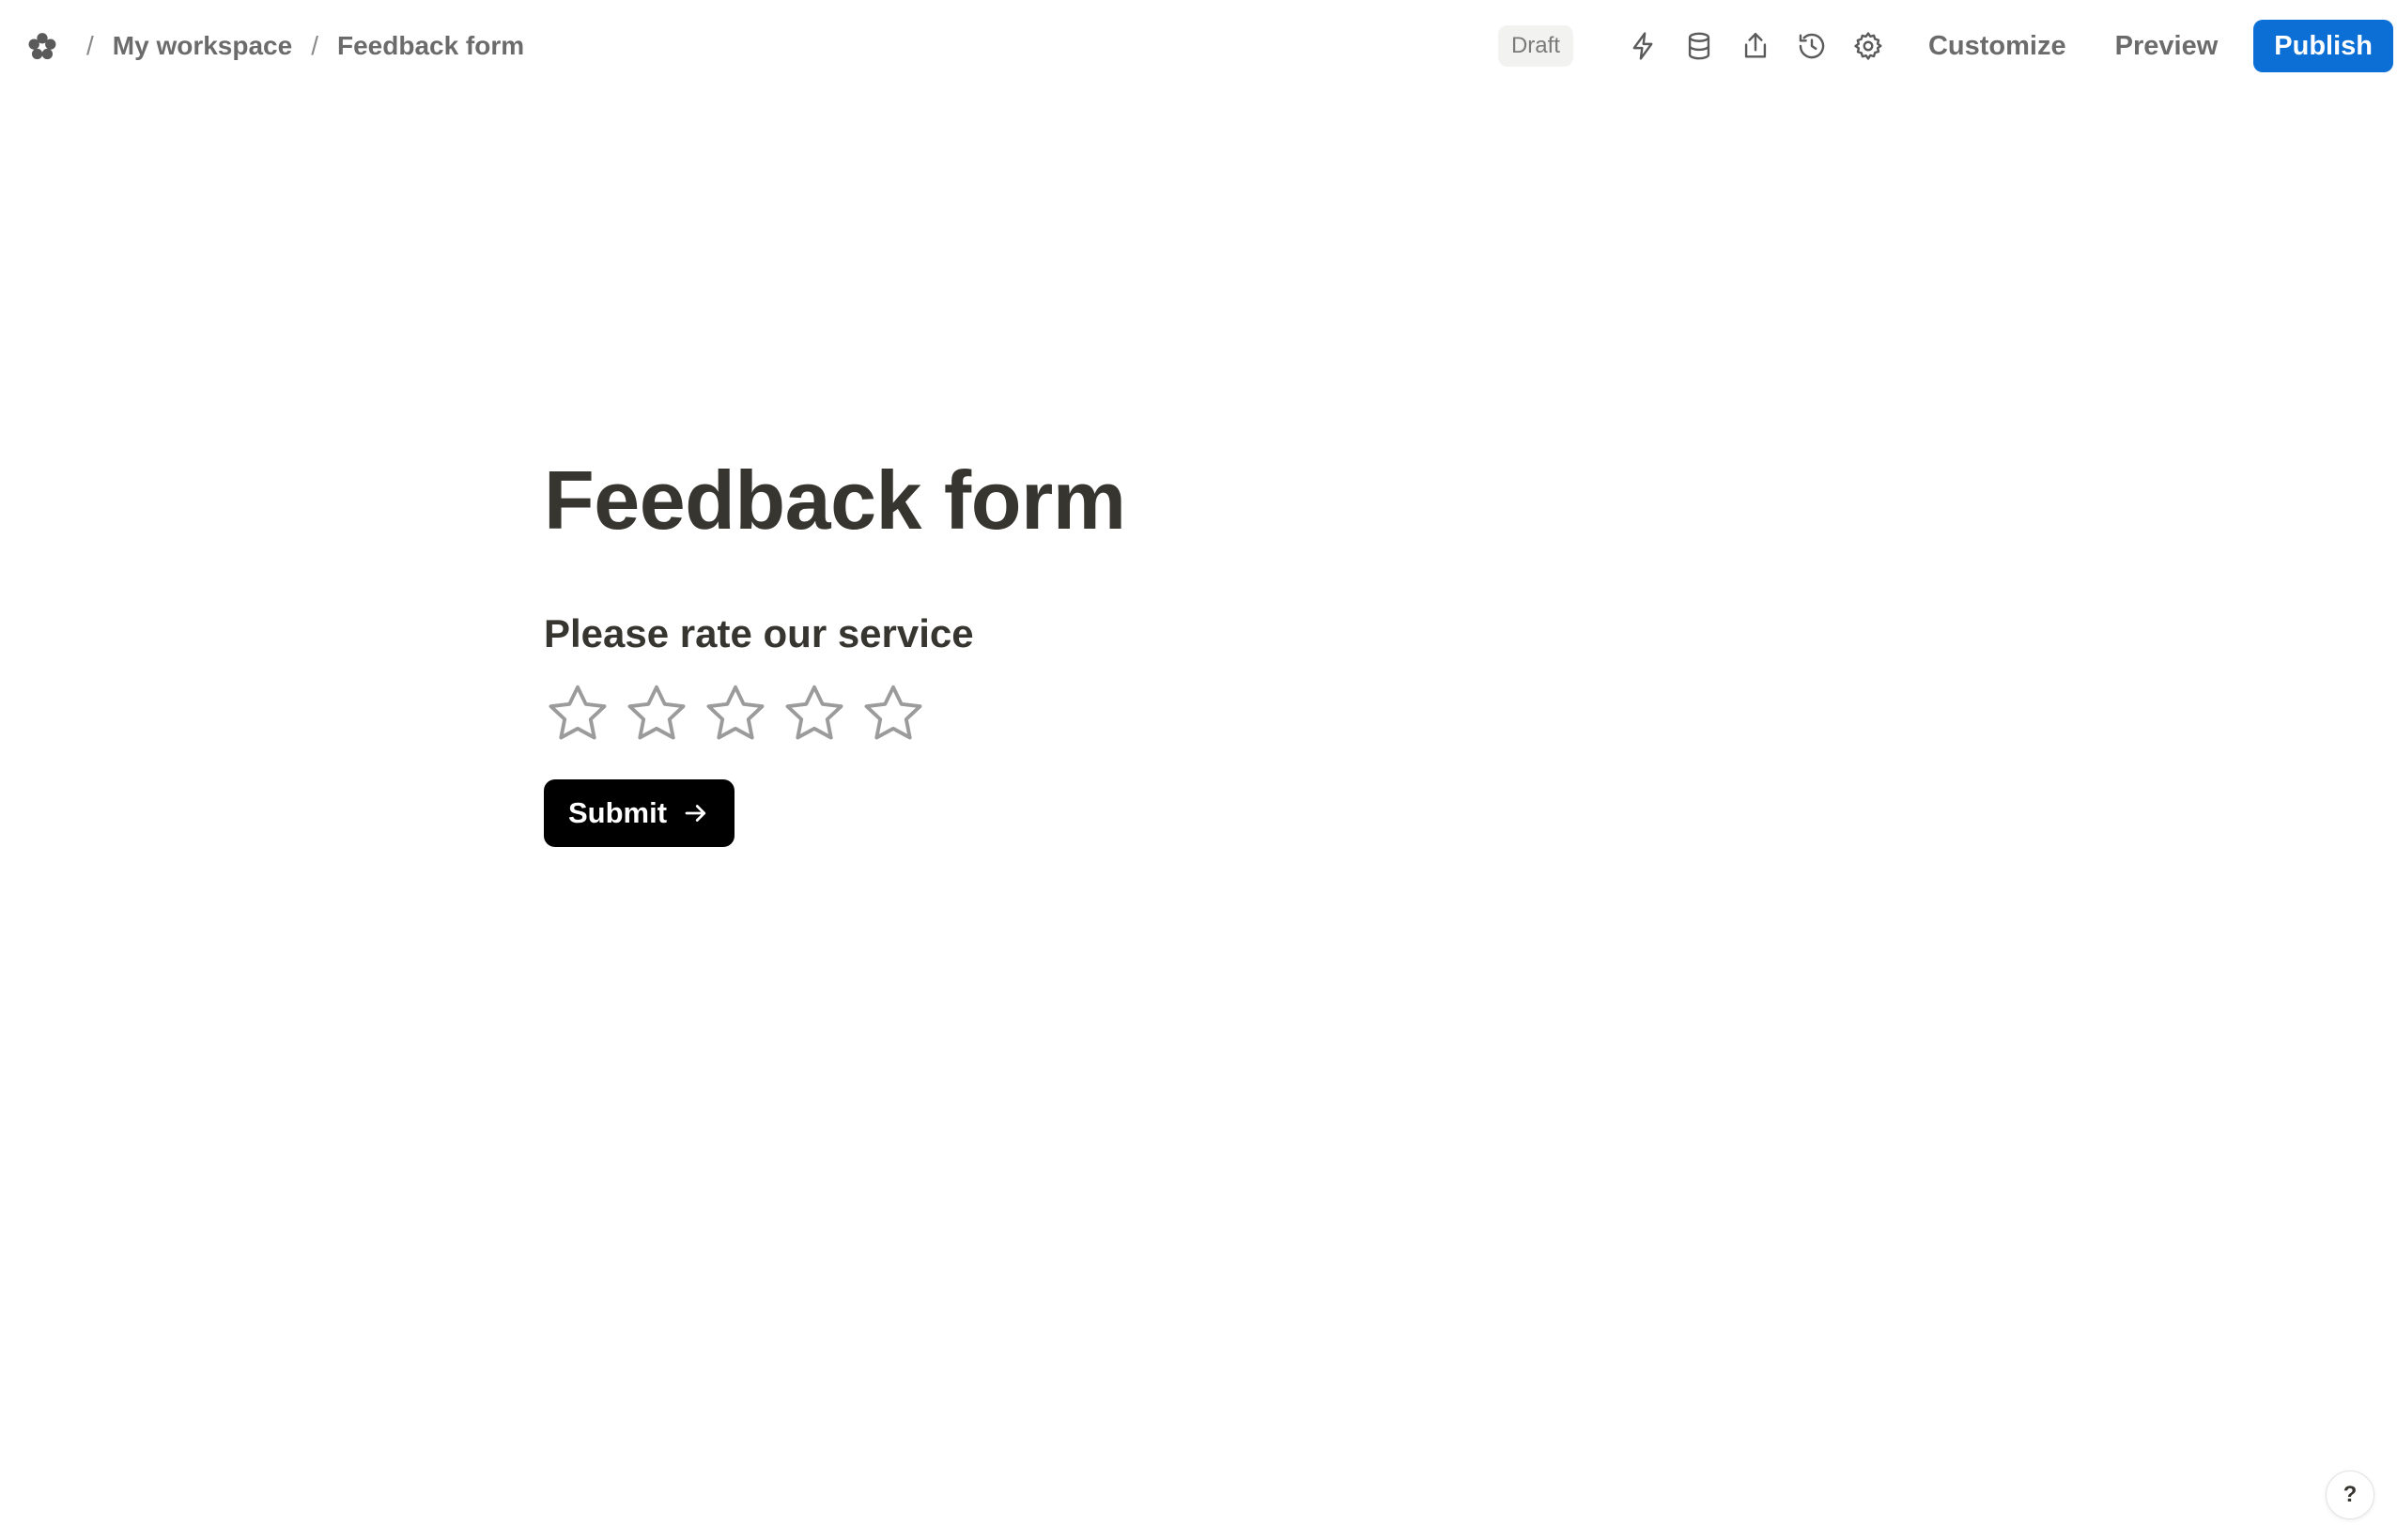 The height and width of the screenshot is (1540, 2397). I want to click on star-1-icon, so click(577, 713).